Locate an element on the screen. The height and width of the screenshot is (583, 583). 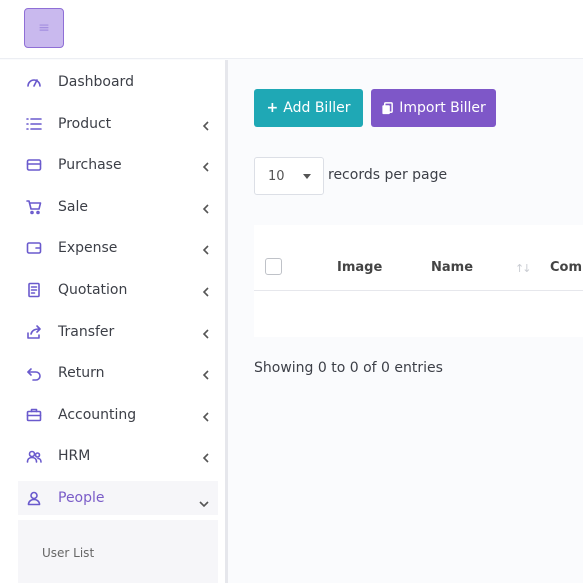
import-biller-label: Import Biller is located at coordinates (442, 108).